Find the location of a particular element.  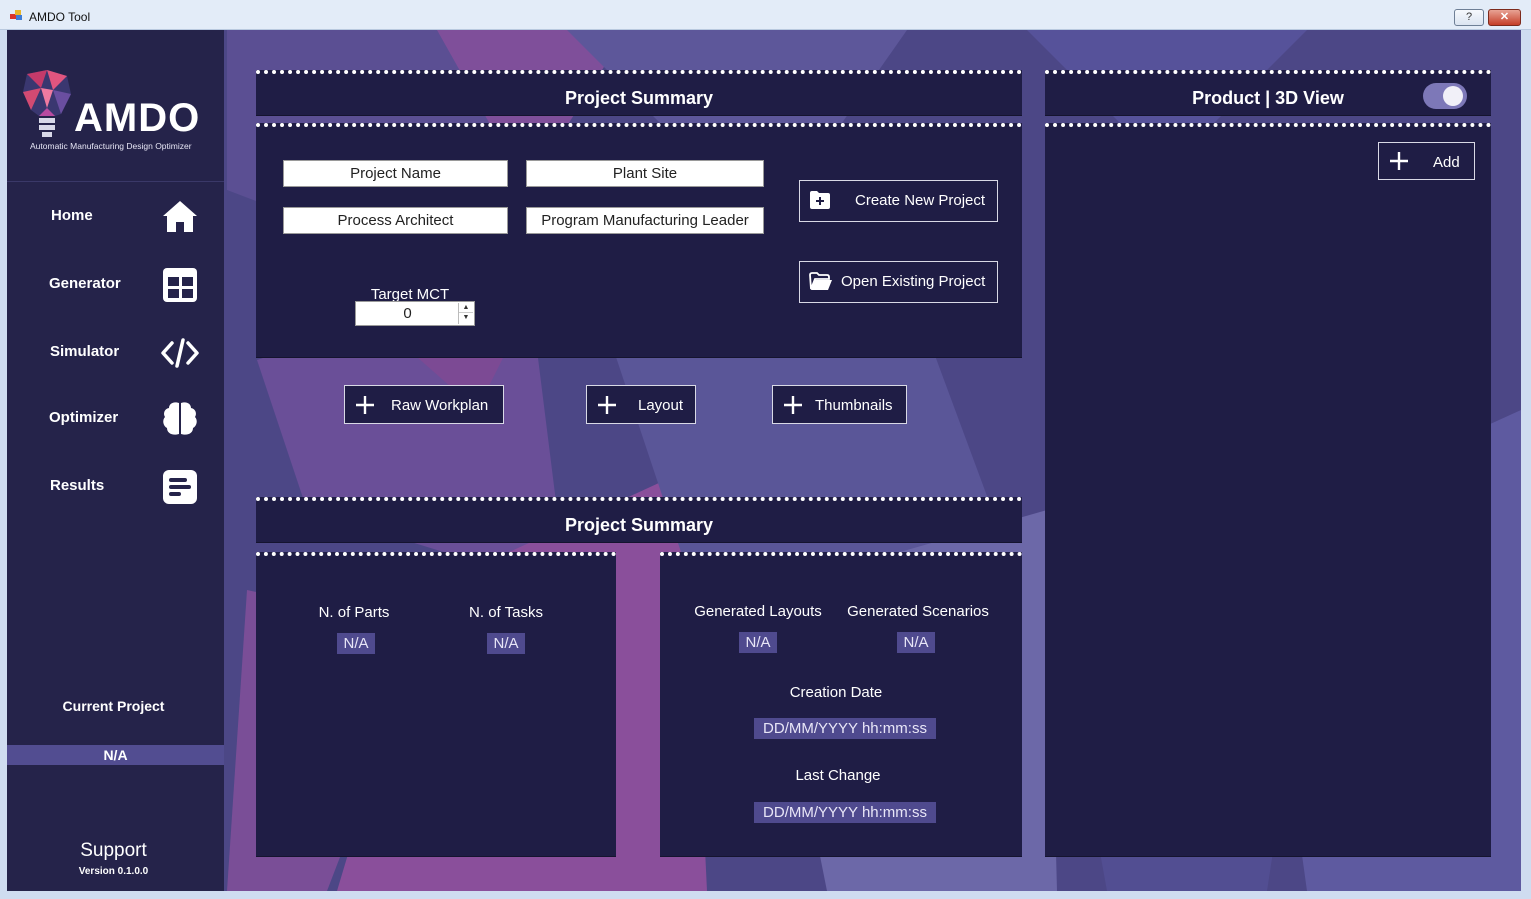

app-logo-subtitle: Automatic Manufacturing Design Optimizer is located at coordinates (111, 146).